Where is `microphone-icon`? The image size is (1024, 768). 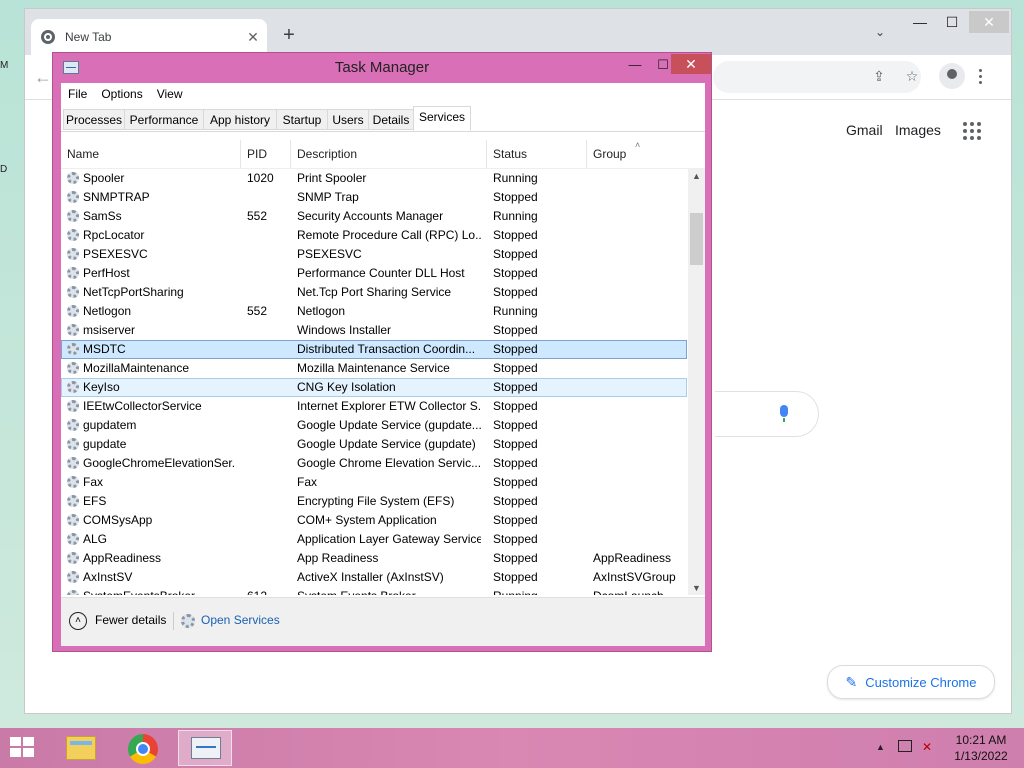 microphone-icon is located at coordinates (784, 414).